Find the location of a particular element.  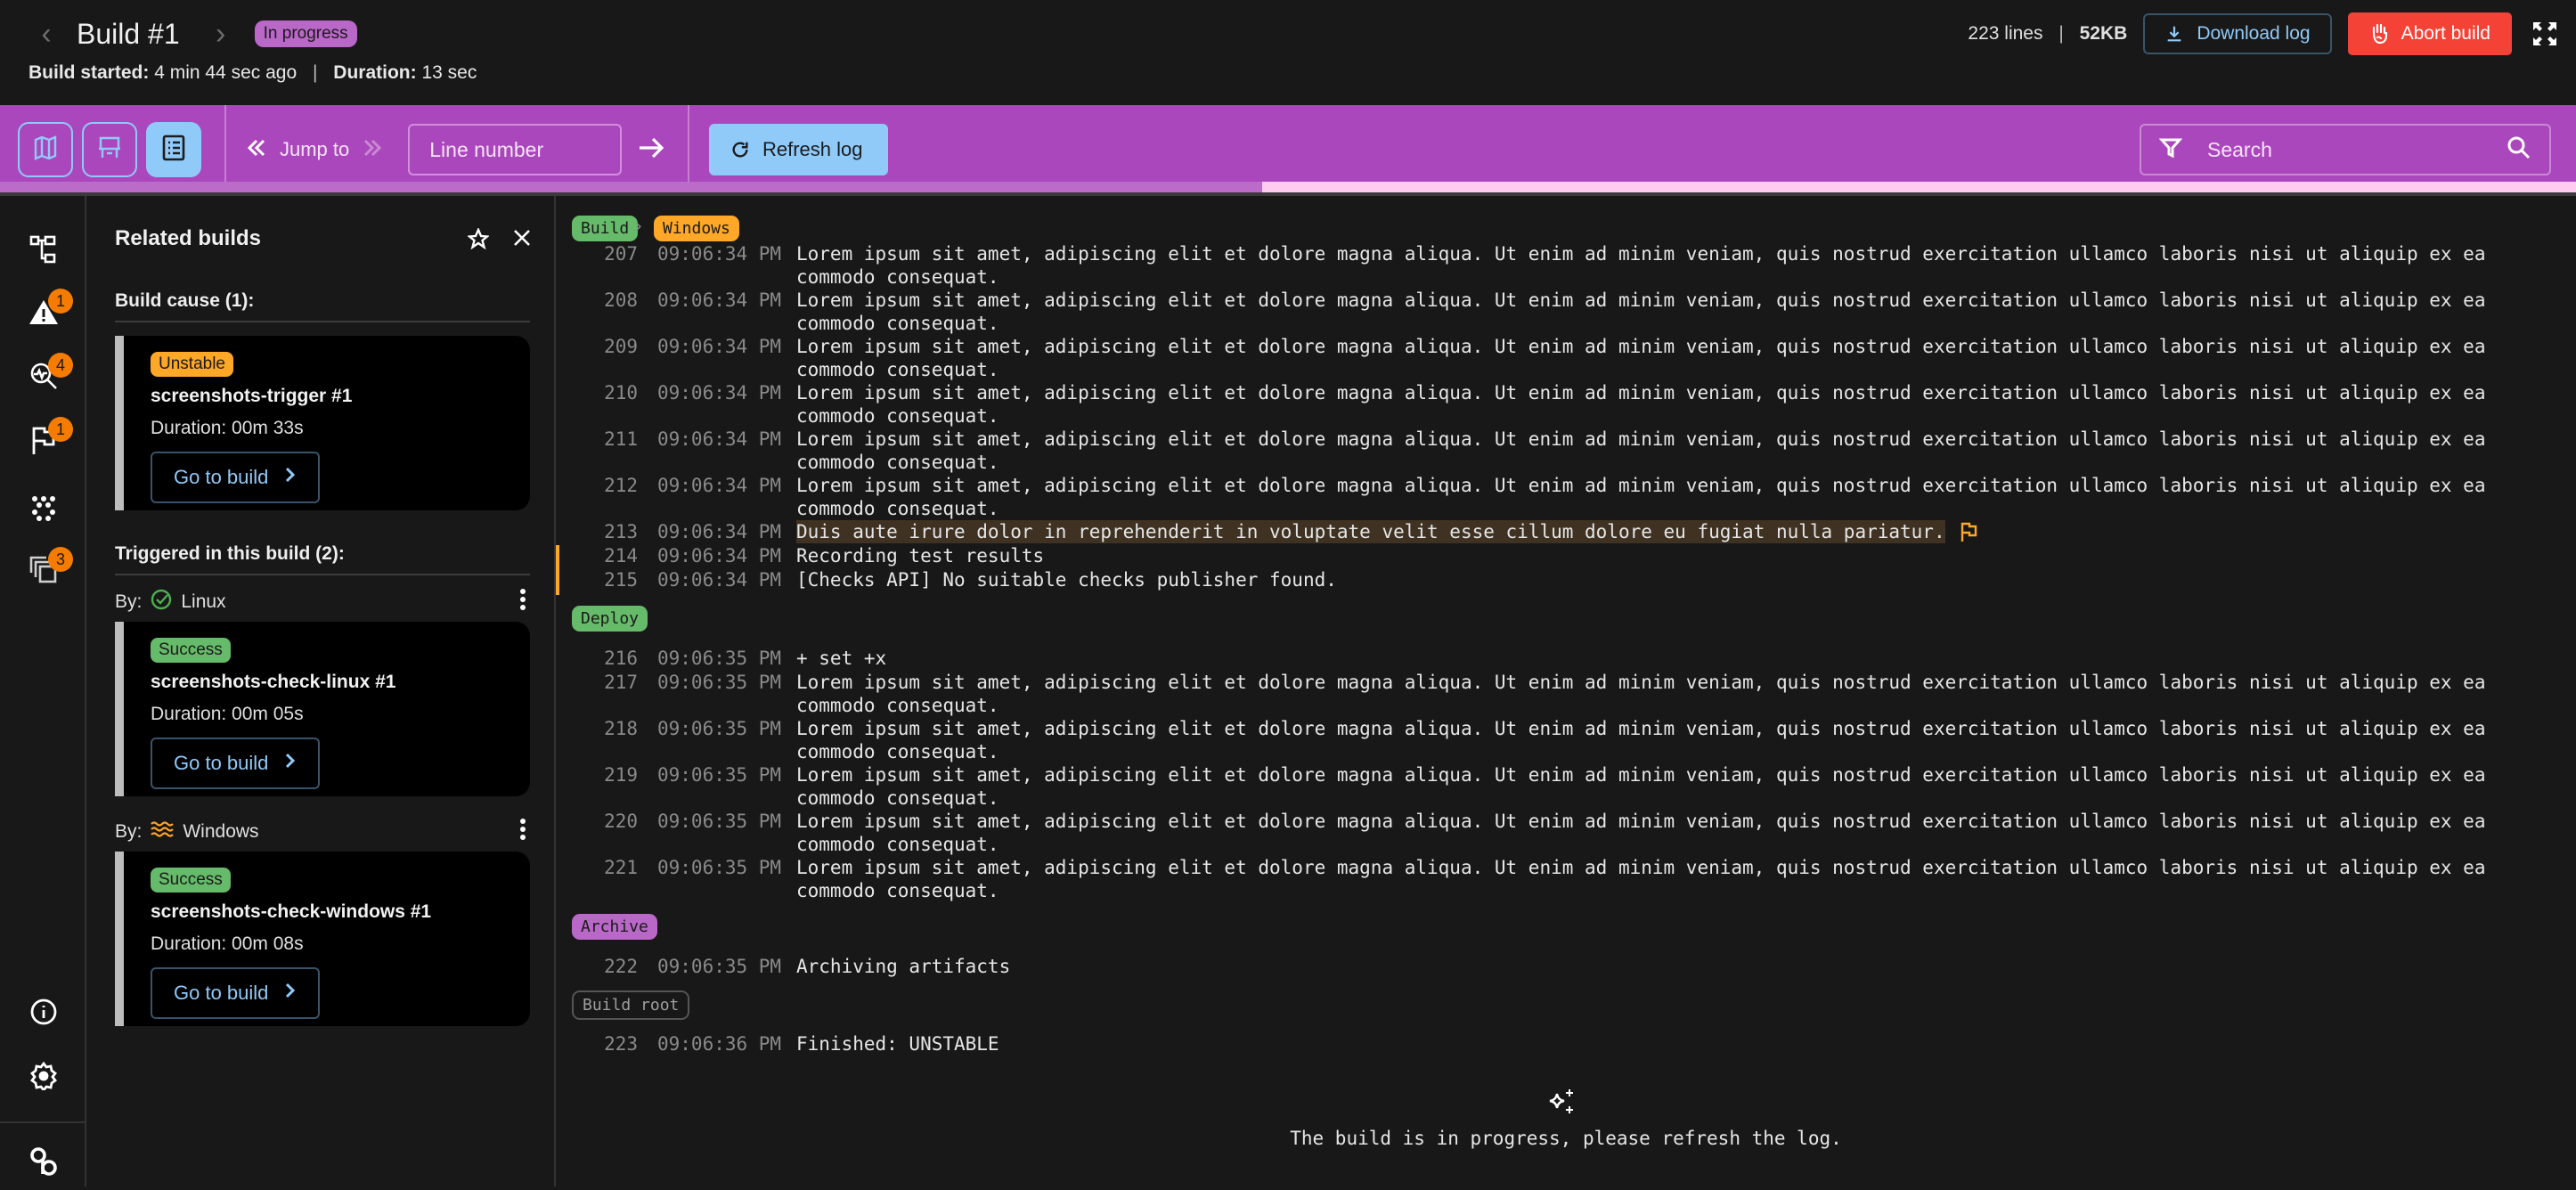

build-started-value: 4 min 44 sec ago is located at coordinates (226, 72).